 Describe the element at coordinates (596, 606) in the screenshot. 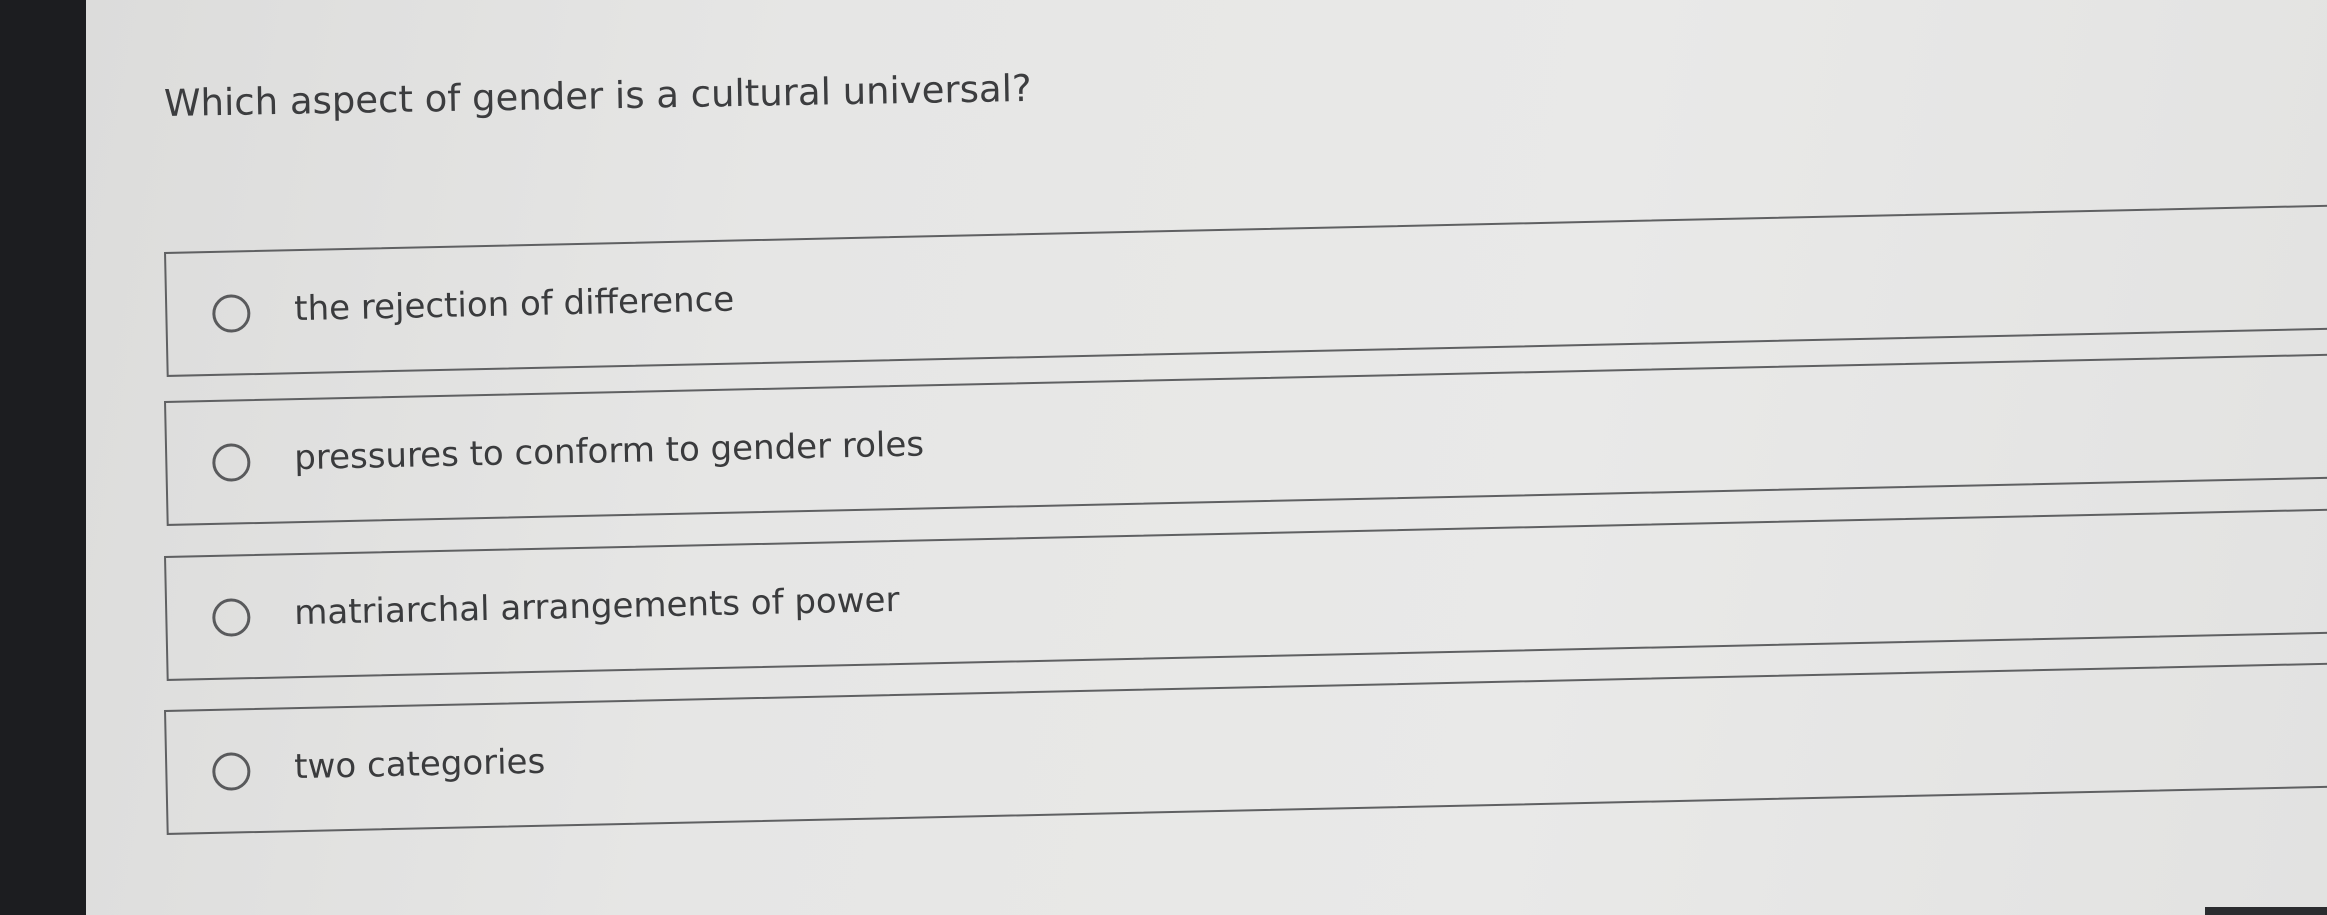

I see `answer-option-3-label: matriarchal arrangements of power` at that location.